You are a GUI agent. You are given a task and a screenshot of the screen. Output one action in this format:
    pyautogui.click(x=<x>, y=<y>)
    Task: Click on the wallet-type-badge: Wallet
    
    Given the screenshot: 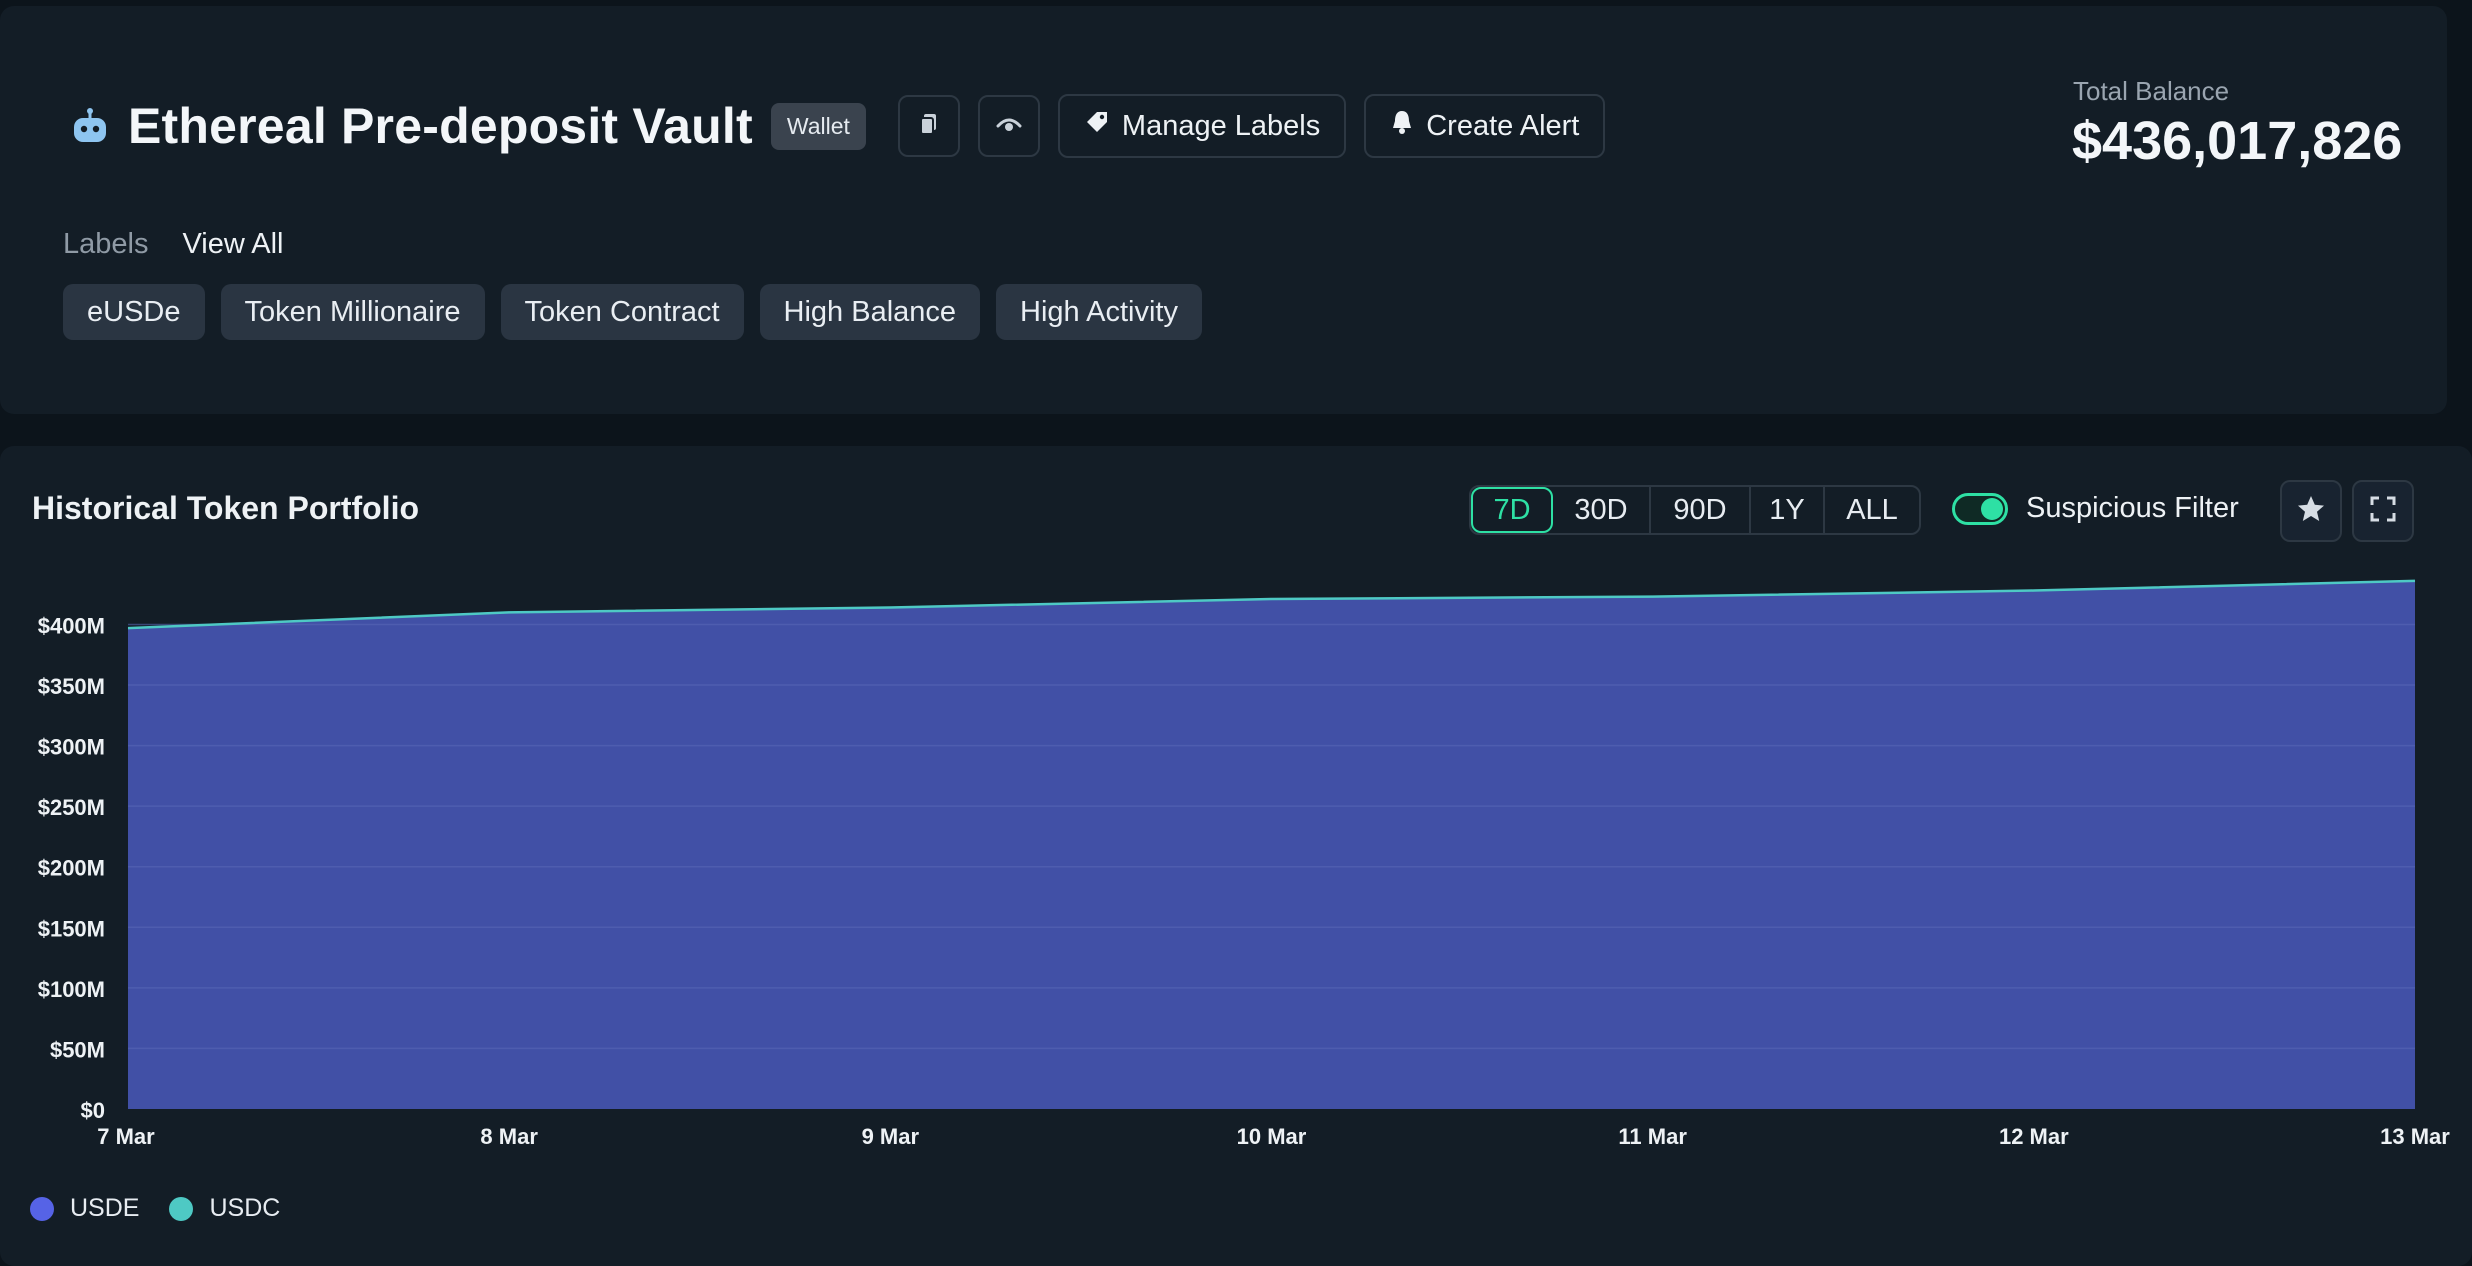 What is the action you would take?
    pyautogui.click(x=818, y=126)
    